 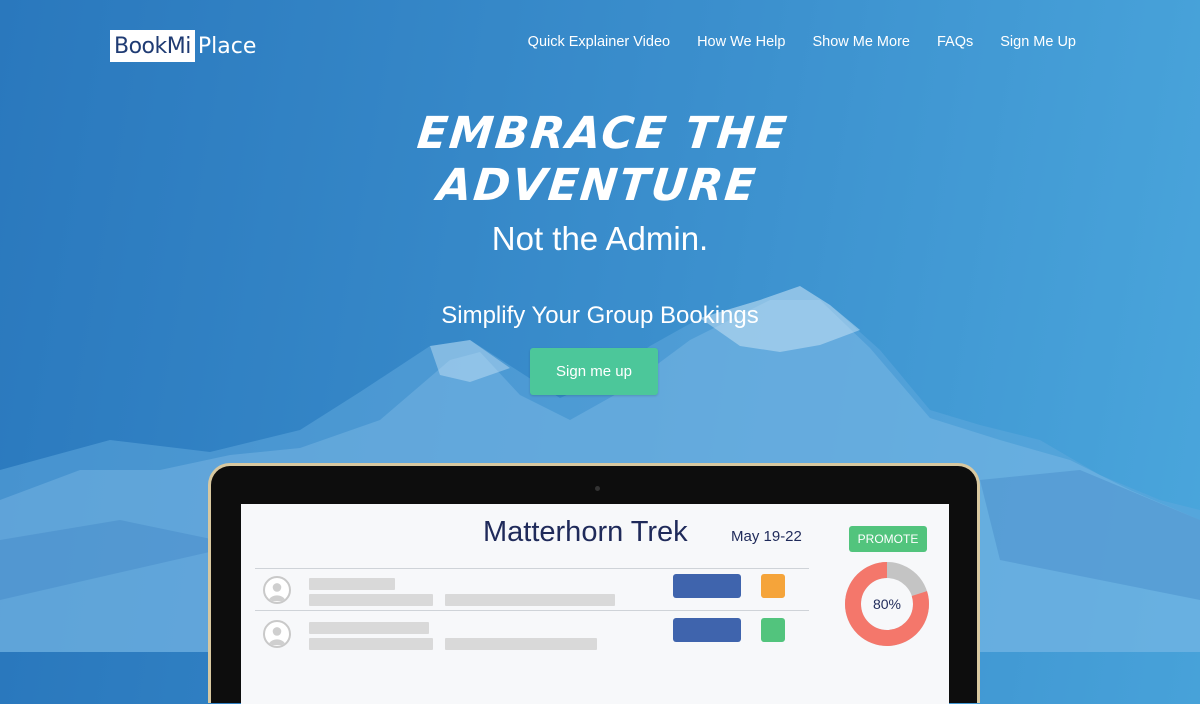 What do you see at coordinates (597, 185) in the screenshot?
I see `hero-title-line-2: Adventure` at bounding box center [597, 185].